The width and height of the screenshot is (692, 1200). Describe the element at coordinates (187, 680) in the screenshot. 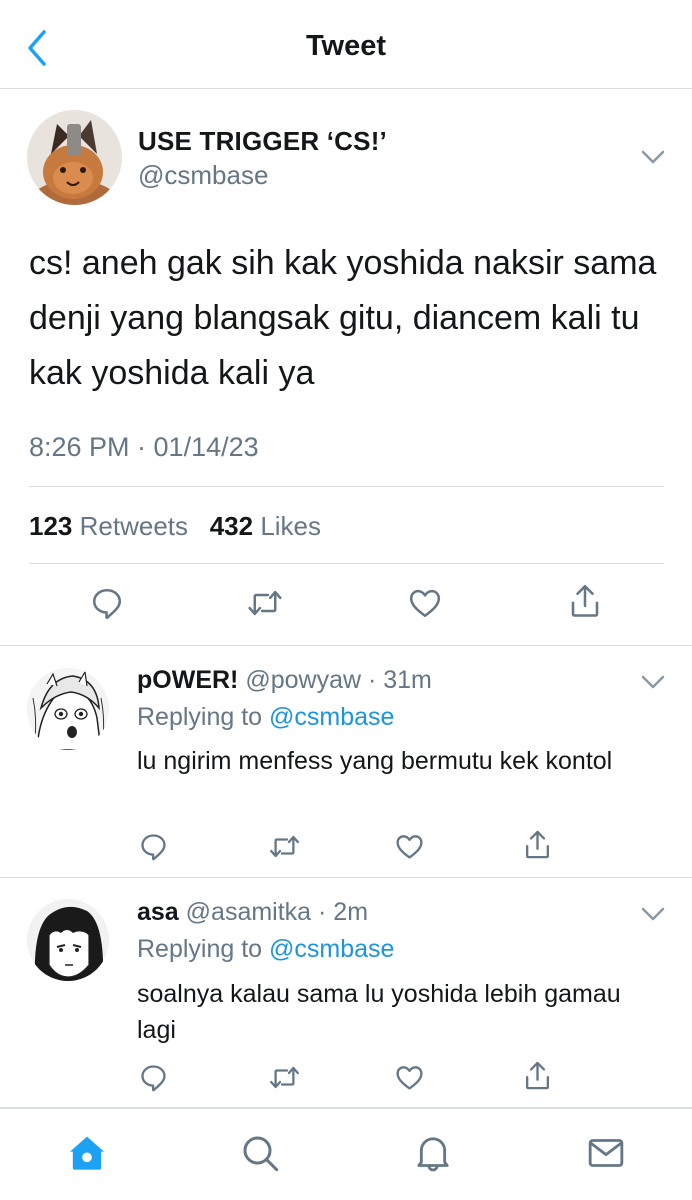

I see `display-name: pOWER!` at that location.